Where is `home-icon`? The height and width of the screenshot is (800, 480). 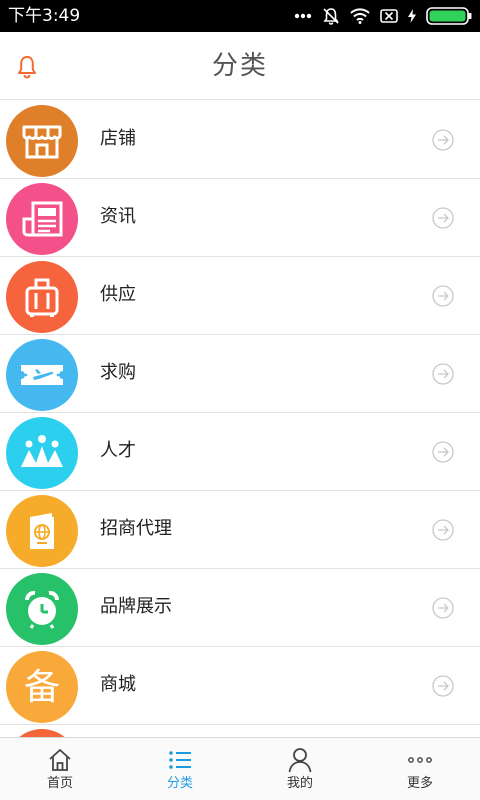 home-icon is located at coordinates (60, 760).